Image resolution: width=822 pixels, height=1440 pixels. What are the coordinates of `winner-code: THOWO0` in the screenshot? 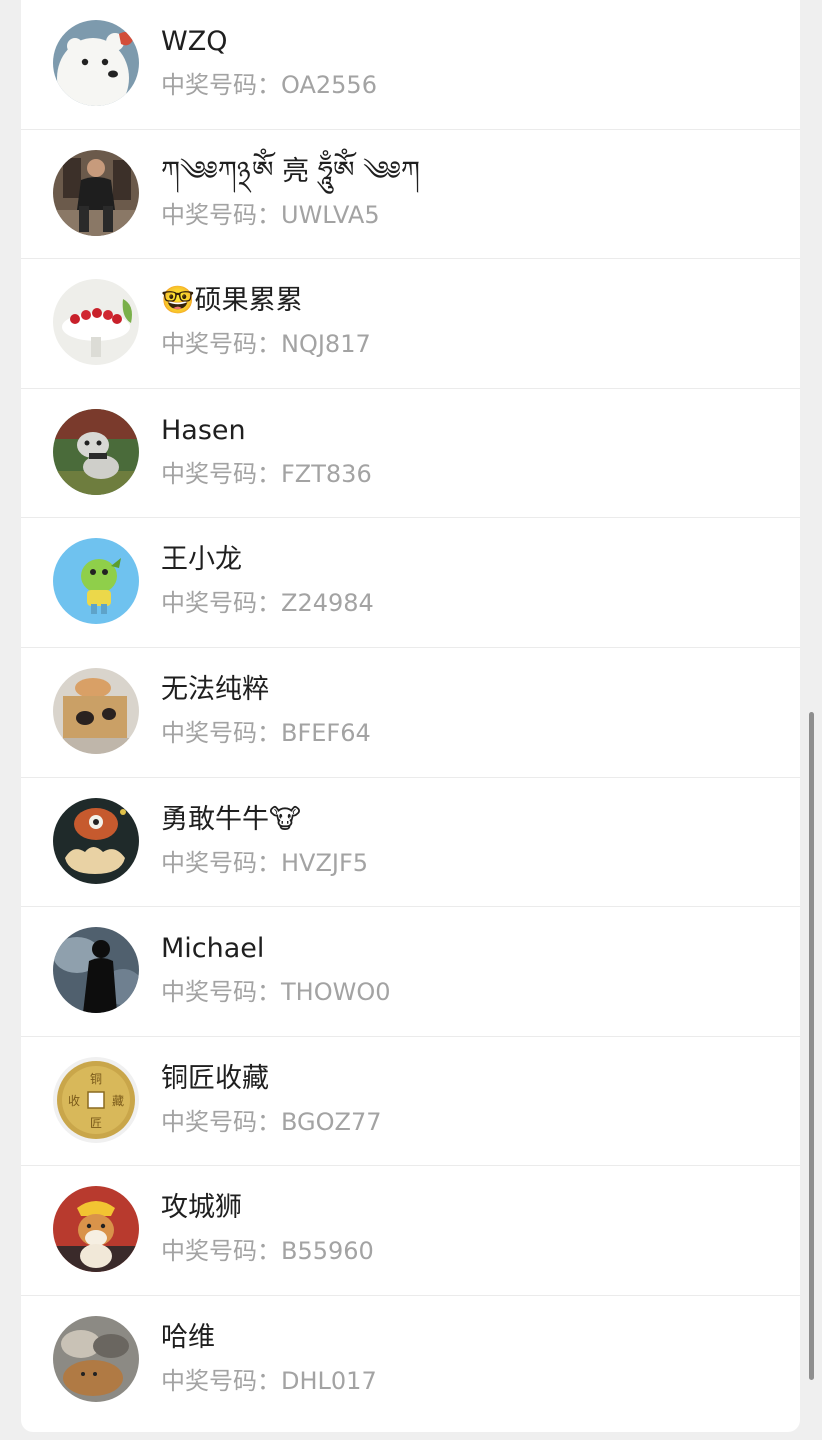 It's located at (336, 992).